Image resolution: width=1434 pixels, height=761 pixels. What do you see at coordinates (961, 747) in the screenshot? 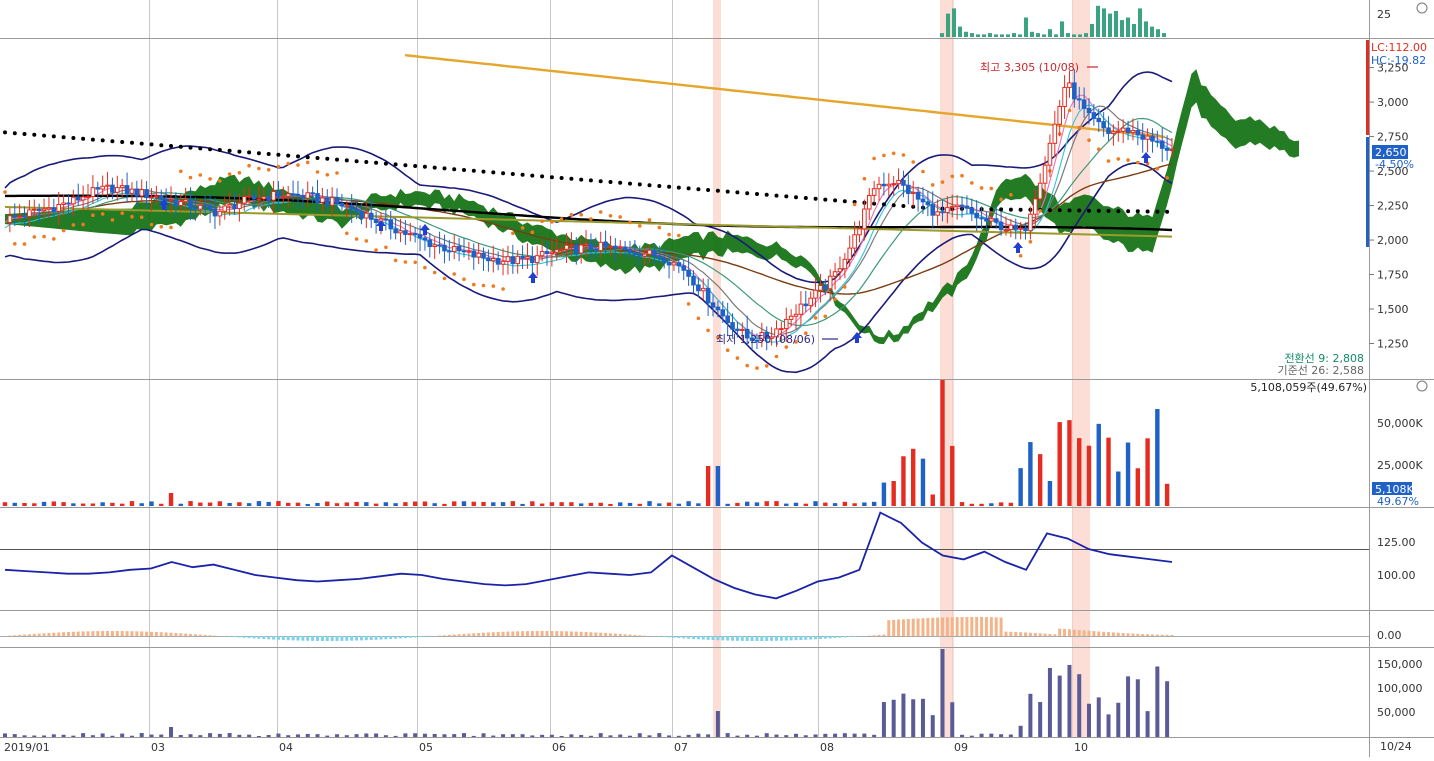
I see `x-axis-label: 09` at bounding box center [961, 747].